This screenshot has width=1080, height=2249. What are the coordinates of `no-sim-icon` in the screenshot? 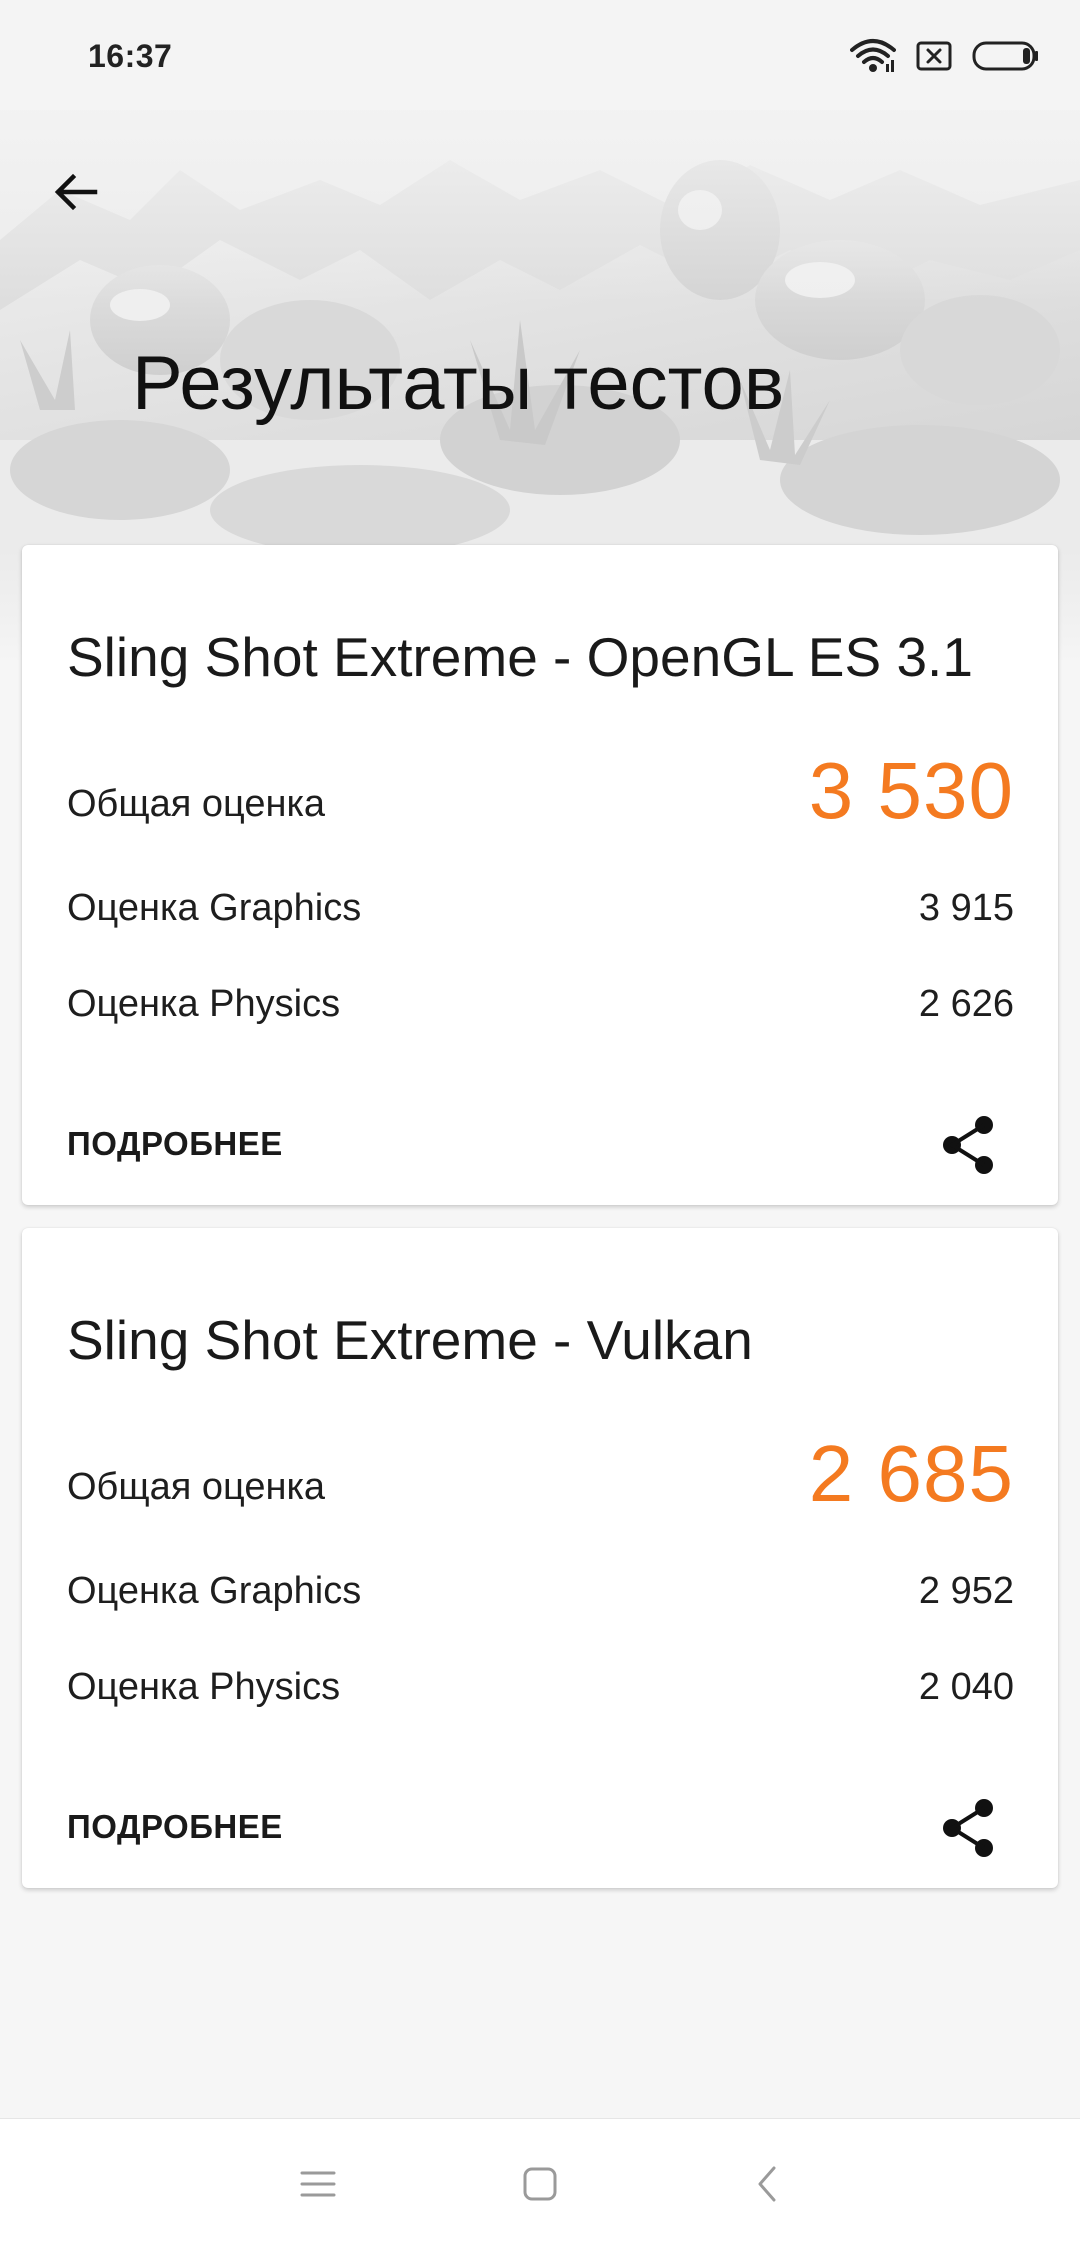 It's located at (934, 58).